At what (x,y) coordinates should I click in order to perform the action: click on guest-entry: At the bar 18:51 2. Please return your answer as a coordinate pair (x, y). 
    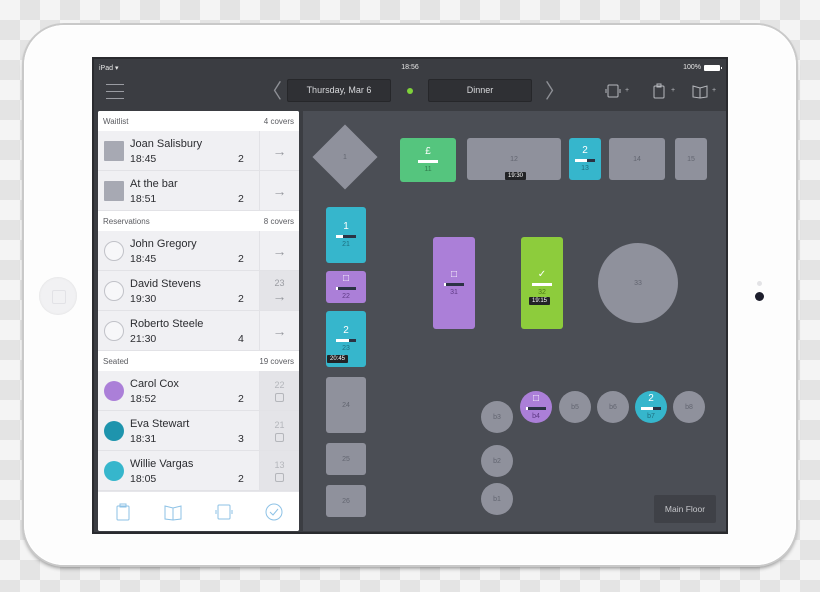
    Looking at the image, I should click on (178, 190).